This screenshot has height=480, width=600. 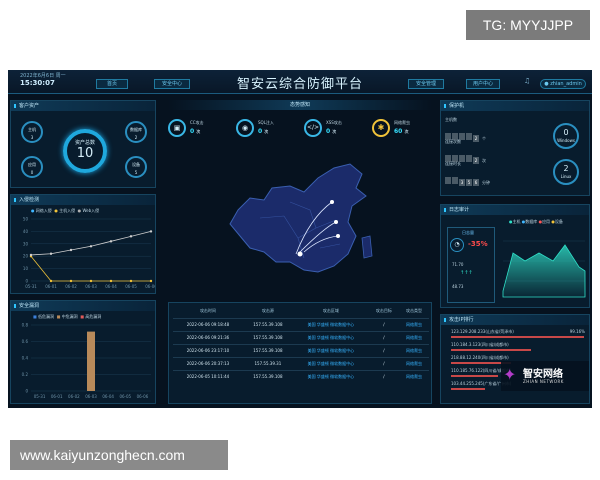 I want to click on watermark-bottom: www.kaiyunzonghecn.com, so click(x=119, y=455).